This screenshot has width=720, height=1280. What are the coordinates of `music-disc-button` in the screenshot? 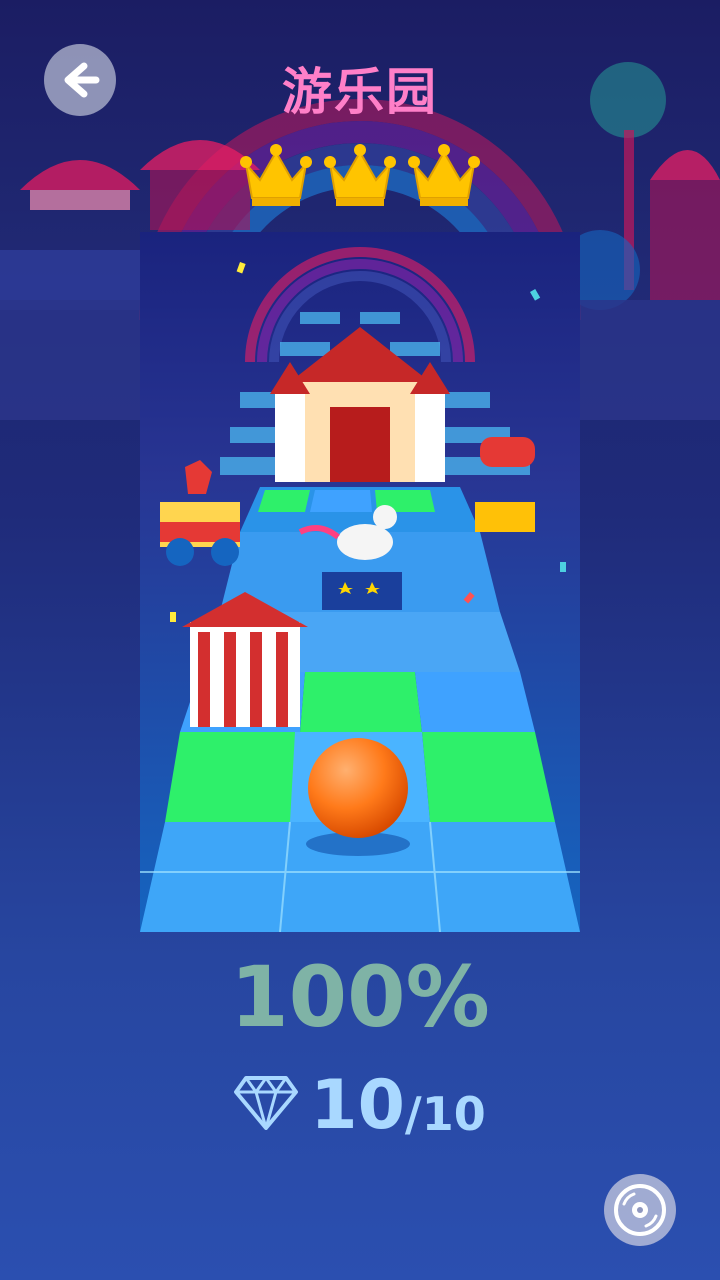 It's located at (640, 1210).